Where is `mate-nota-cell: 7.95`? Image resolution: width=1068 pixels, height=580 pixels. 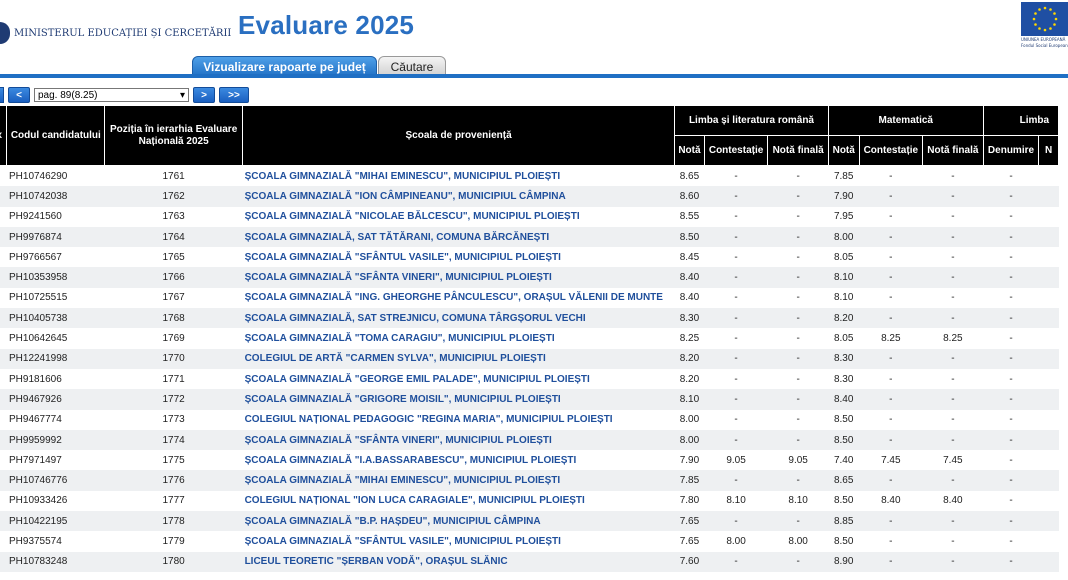
mate-nota-cell: 7.95 is located at coordinates (844, 216).